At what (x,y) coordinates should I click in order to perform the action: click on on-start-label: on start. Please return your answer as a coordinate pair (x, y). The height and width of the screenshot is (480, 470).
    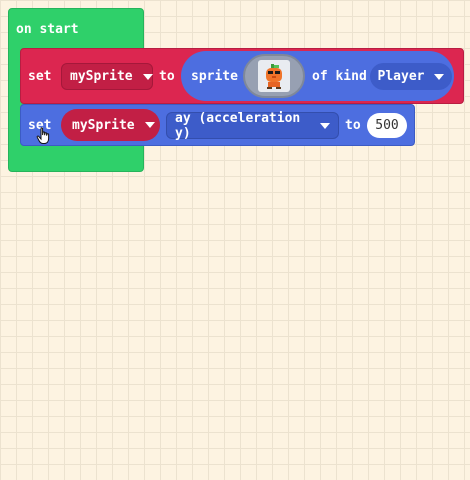
    Looking at the image, I should click on (47, 29).